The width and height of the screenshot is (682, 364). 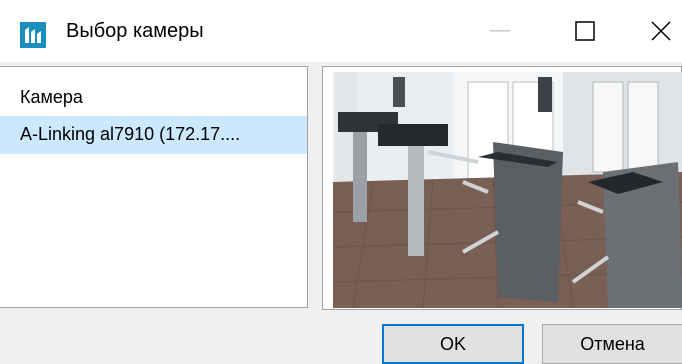 I want to click on minimize-button, so click(x=500, y=31).